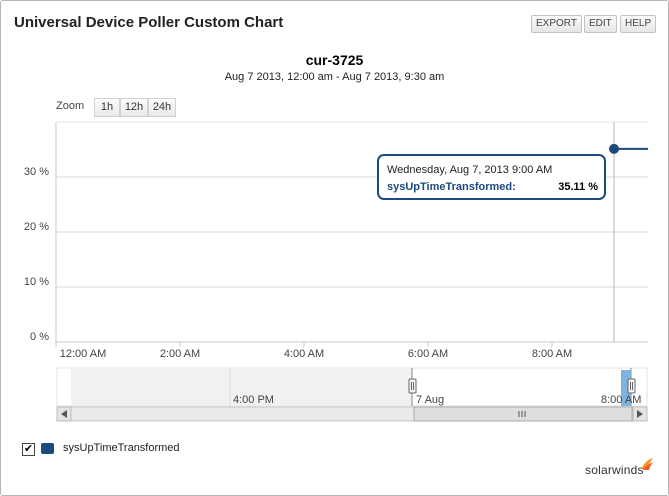 The image size is (669, 496). I want to click on legend-swatch, so click(47, 448).